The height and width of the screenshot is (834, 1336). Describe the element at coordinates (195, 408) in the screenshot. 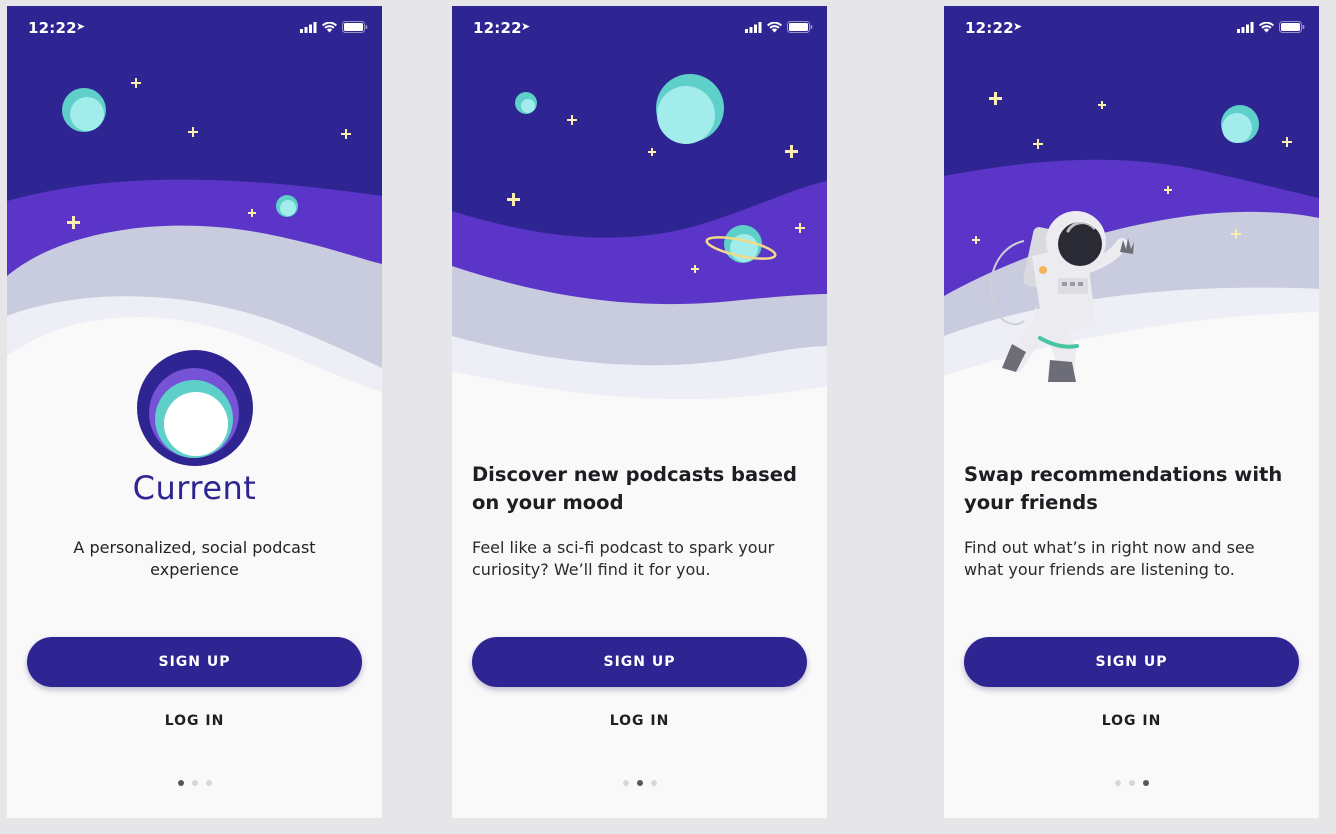

I see `current-logo` at that location.